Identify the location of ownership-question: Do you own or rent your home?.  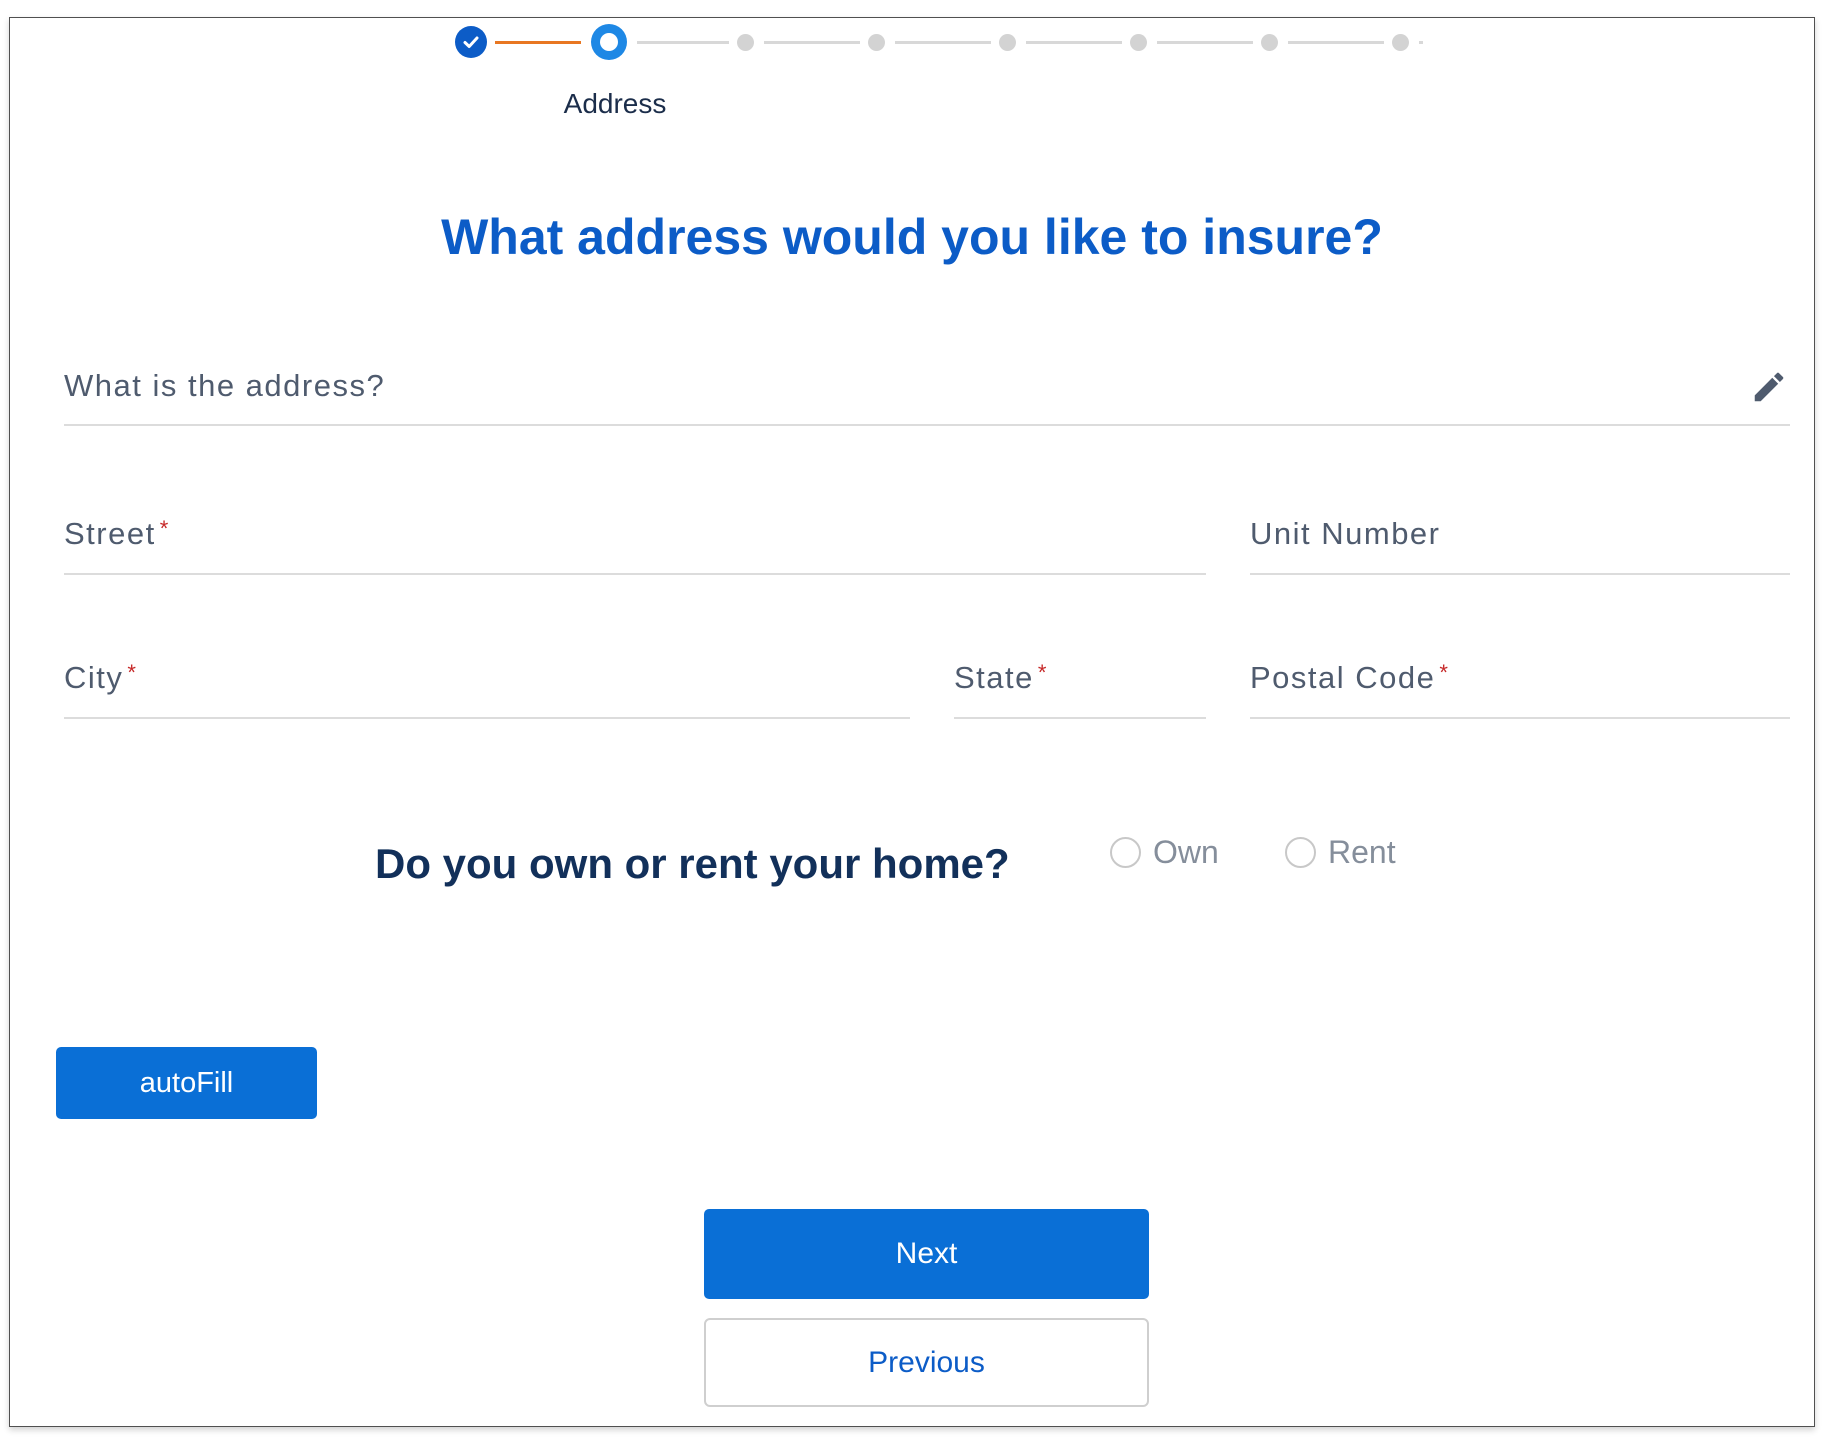
(692, 863).